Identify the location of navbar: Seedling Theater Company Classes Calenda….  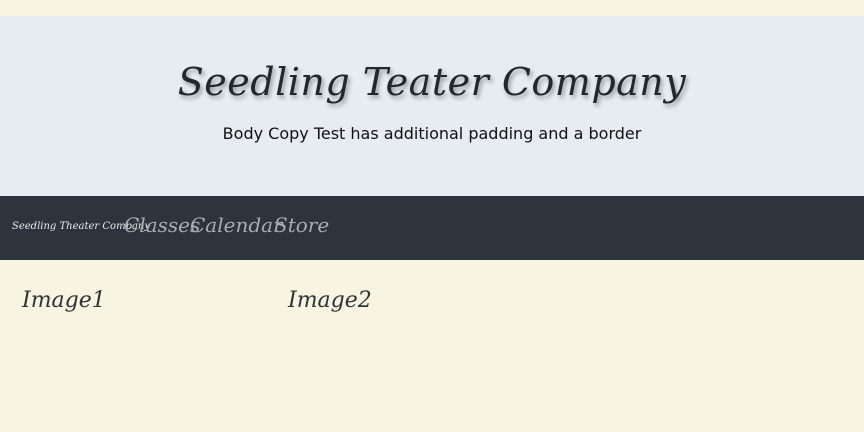
(432, 228).